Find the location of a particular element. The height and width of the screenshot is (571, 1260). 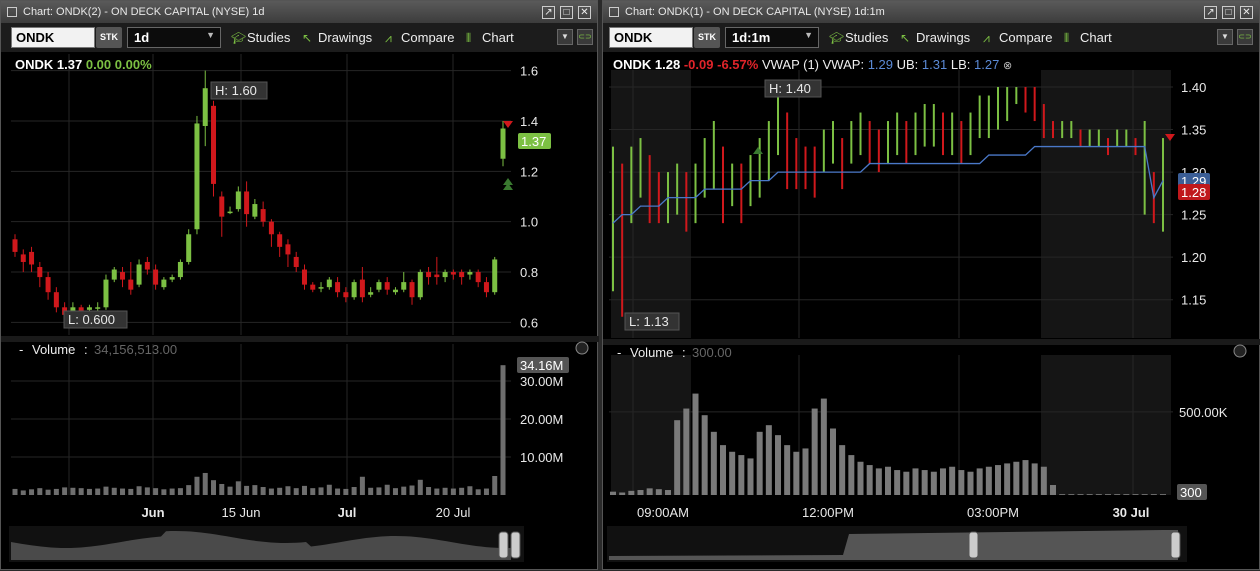

date-axis-label: Jul is located at coordinates (347, 512).